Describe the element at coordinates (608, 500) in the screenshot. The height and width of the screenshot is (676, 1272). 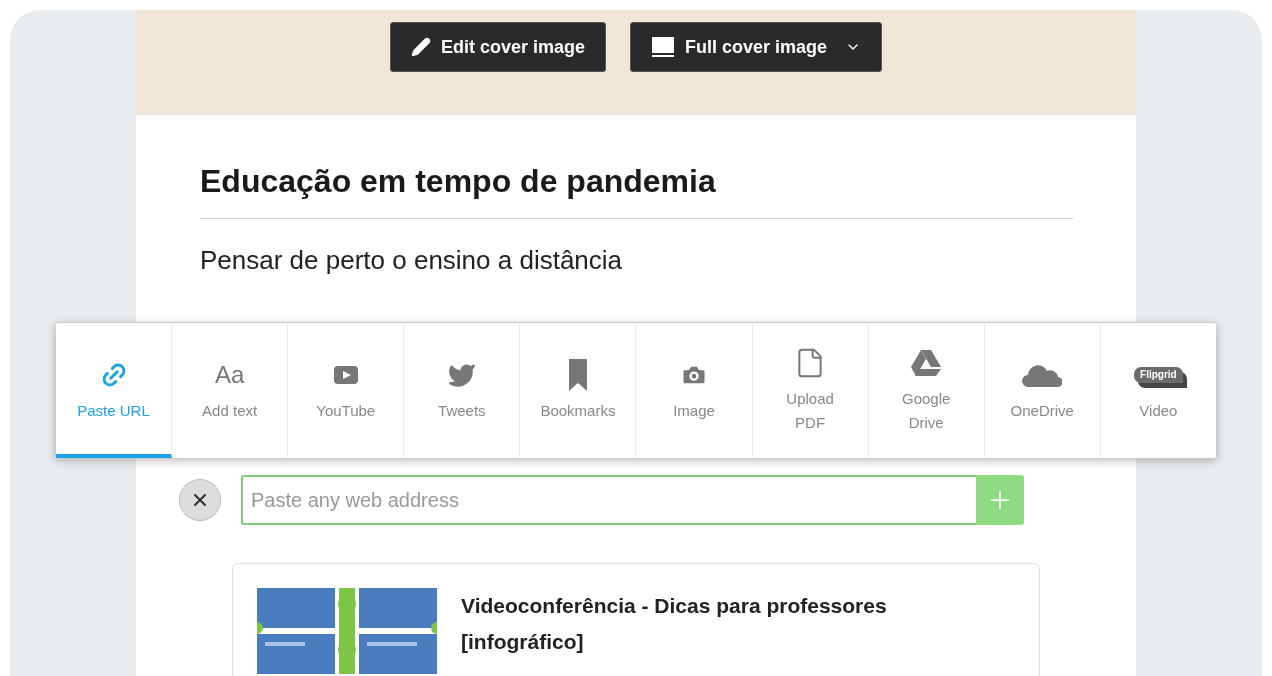
I see `url-field: Paste any web address` at that location.